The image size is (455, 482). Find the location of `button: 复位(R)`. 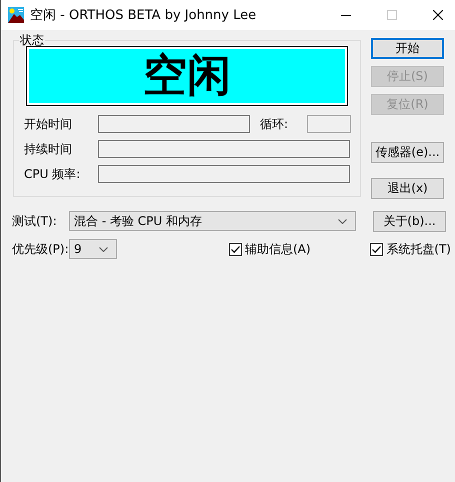

button: 复位(R) is located at coordinates (407, 104).